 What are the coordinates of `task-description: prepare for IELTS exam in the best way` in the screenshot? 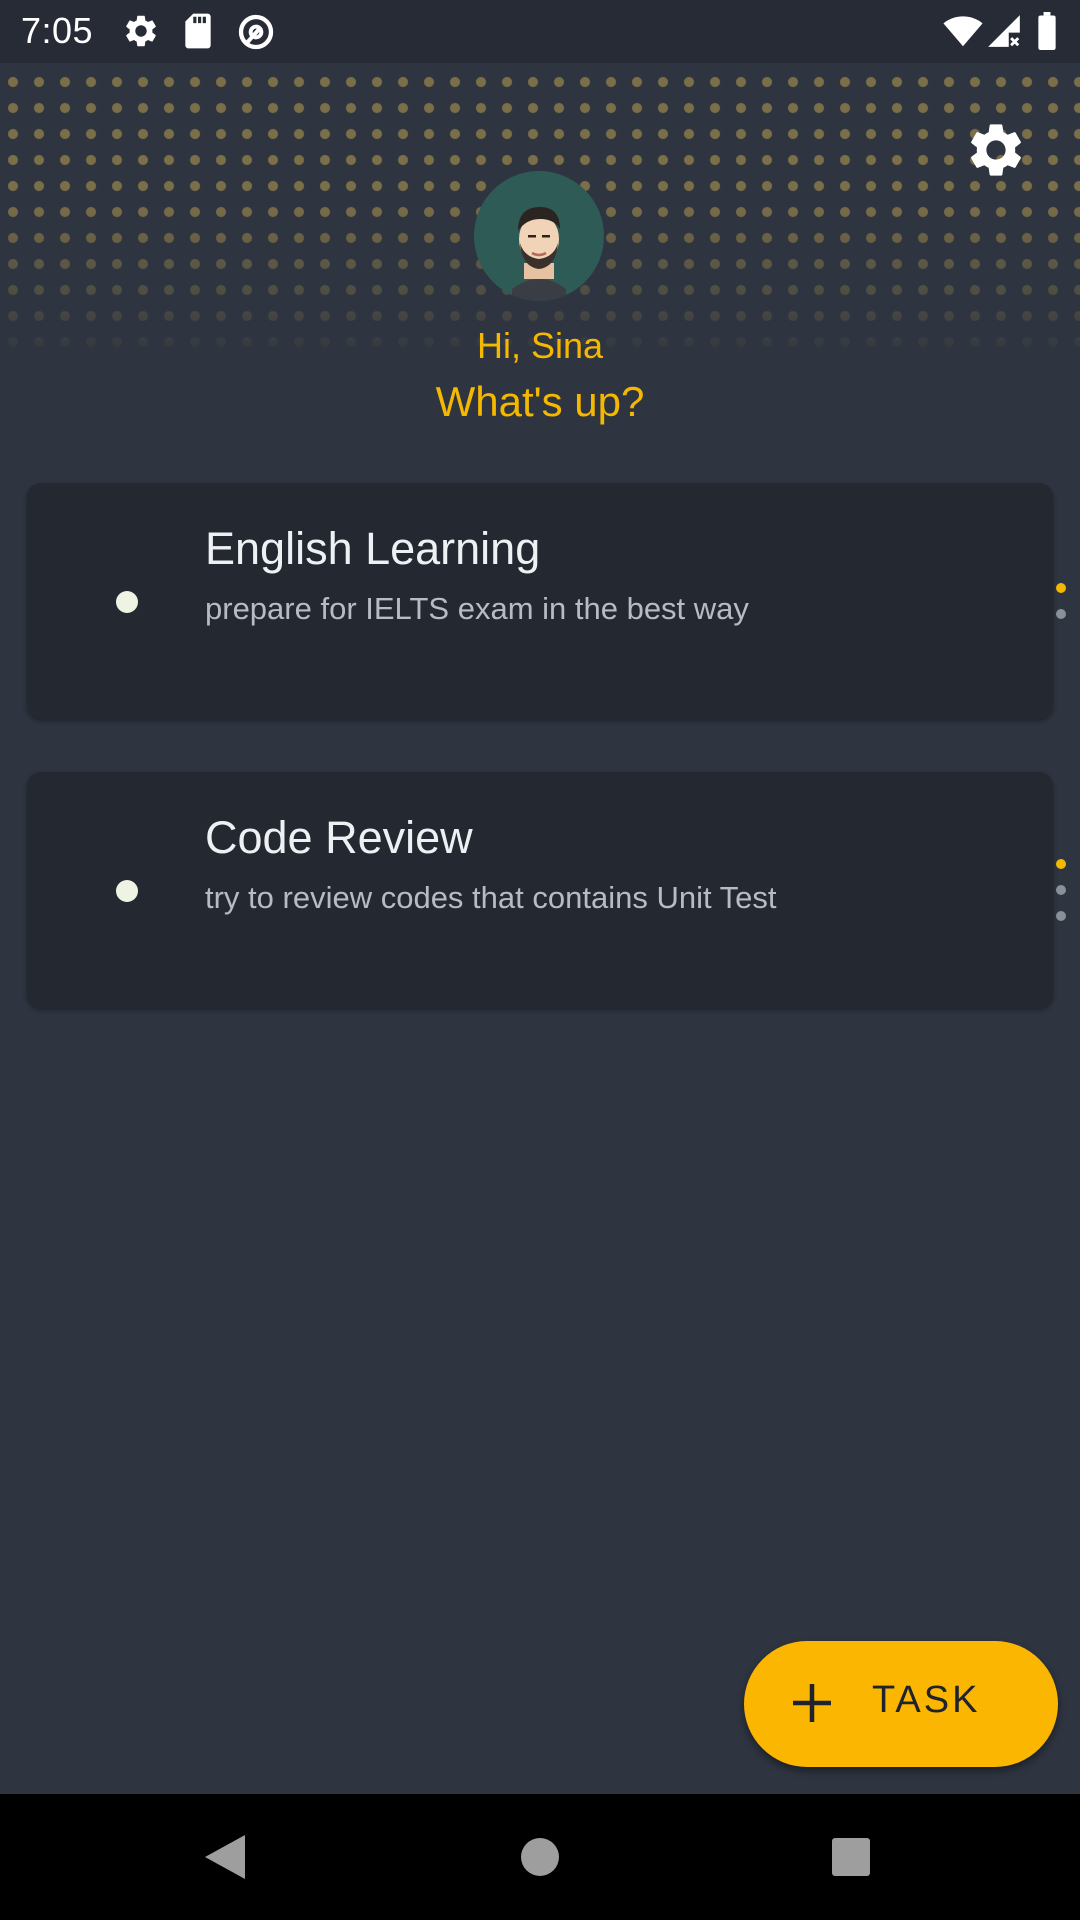 It's located at (477, 608).